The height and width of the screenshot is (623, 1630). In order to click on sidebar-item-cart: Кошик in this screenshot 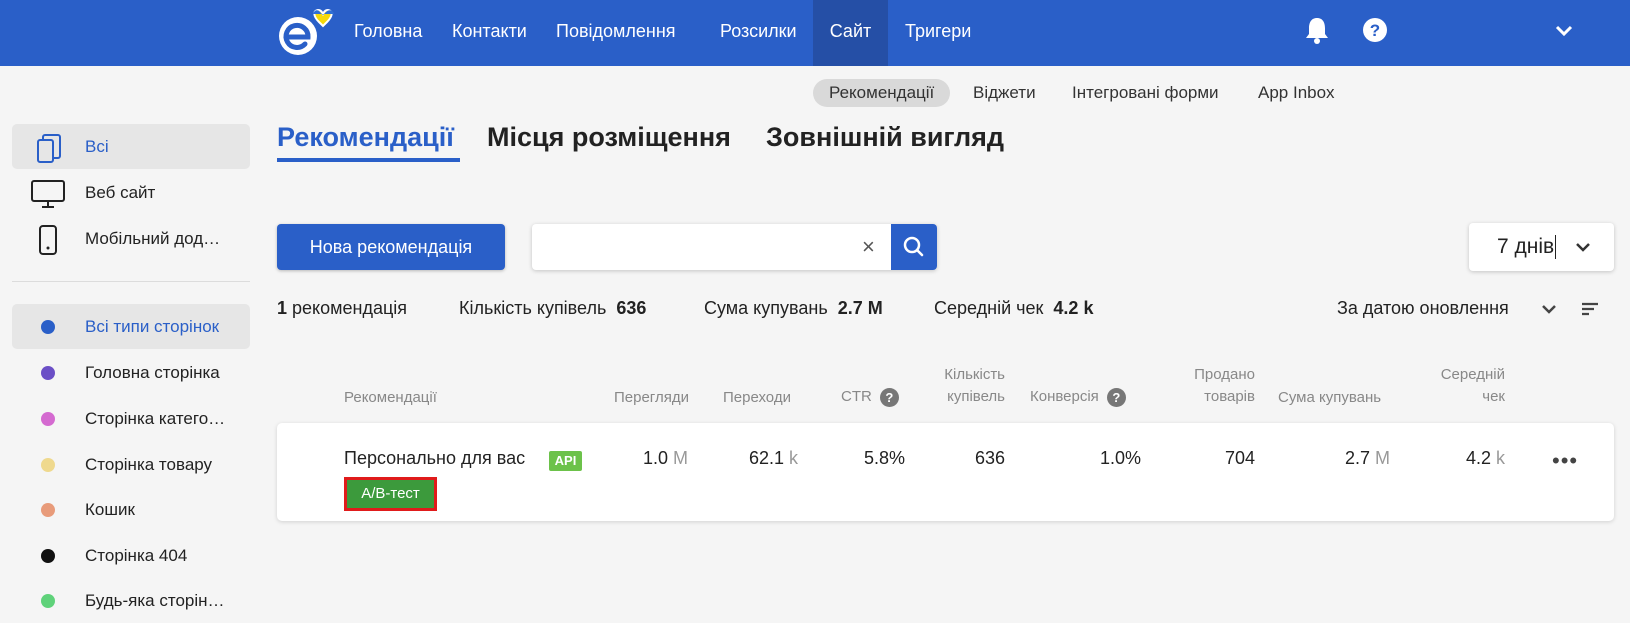, I will do `click(131, 509)`.